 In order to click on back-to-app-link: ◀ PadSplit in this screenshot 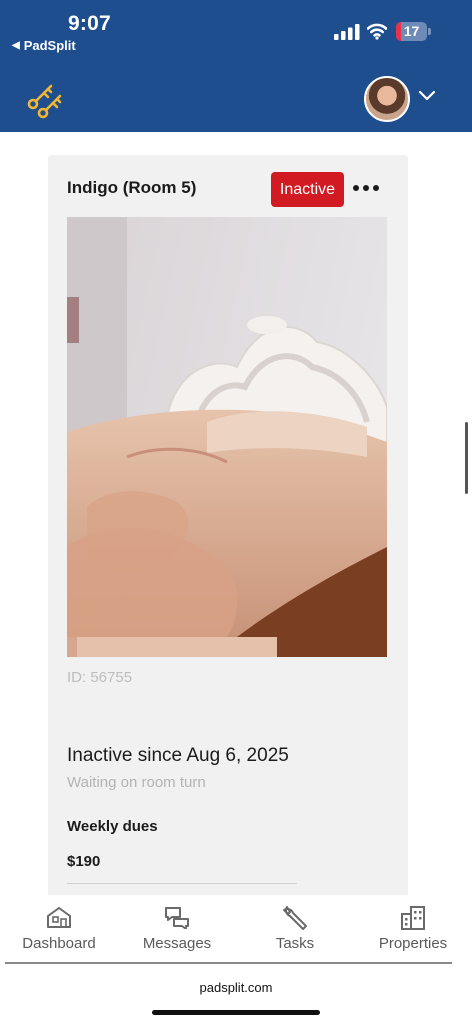, I will do `click(44, 45)`.